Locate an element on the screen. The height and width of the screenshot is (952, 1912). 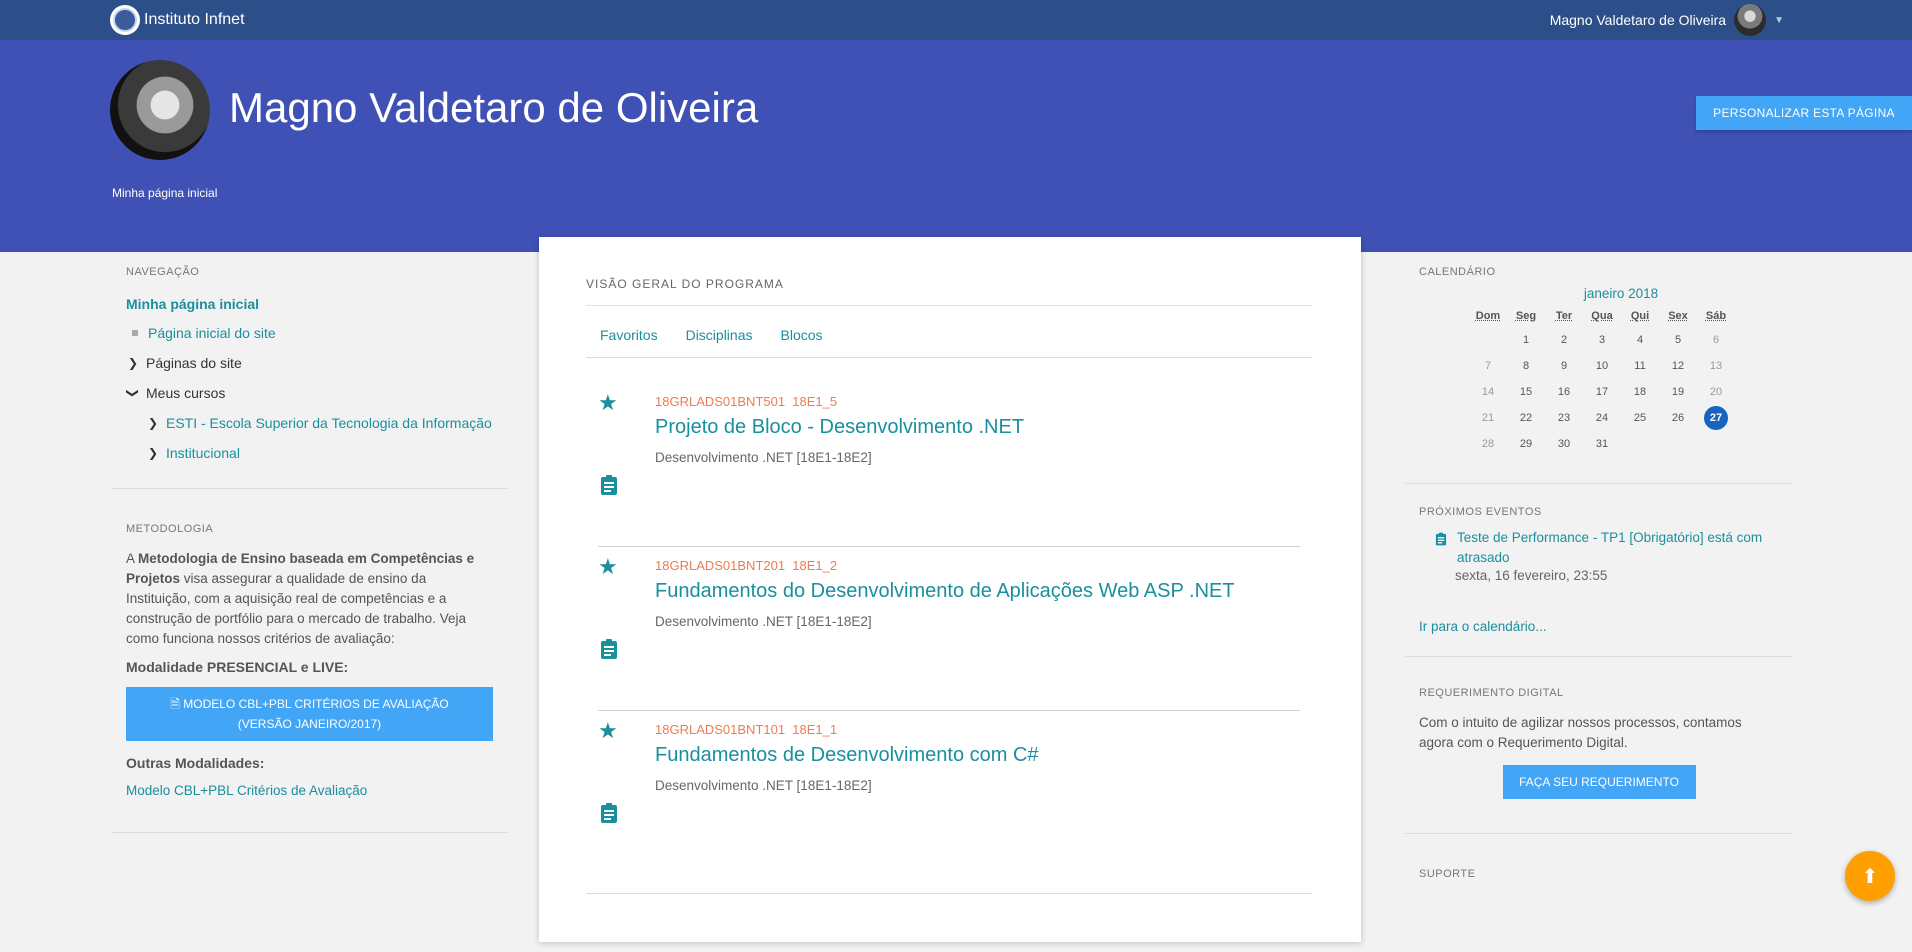
calendar-day: 20 is located at coordinates (1716, 392).